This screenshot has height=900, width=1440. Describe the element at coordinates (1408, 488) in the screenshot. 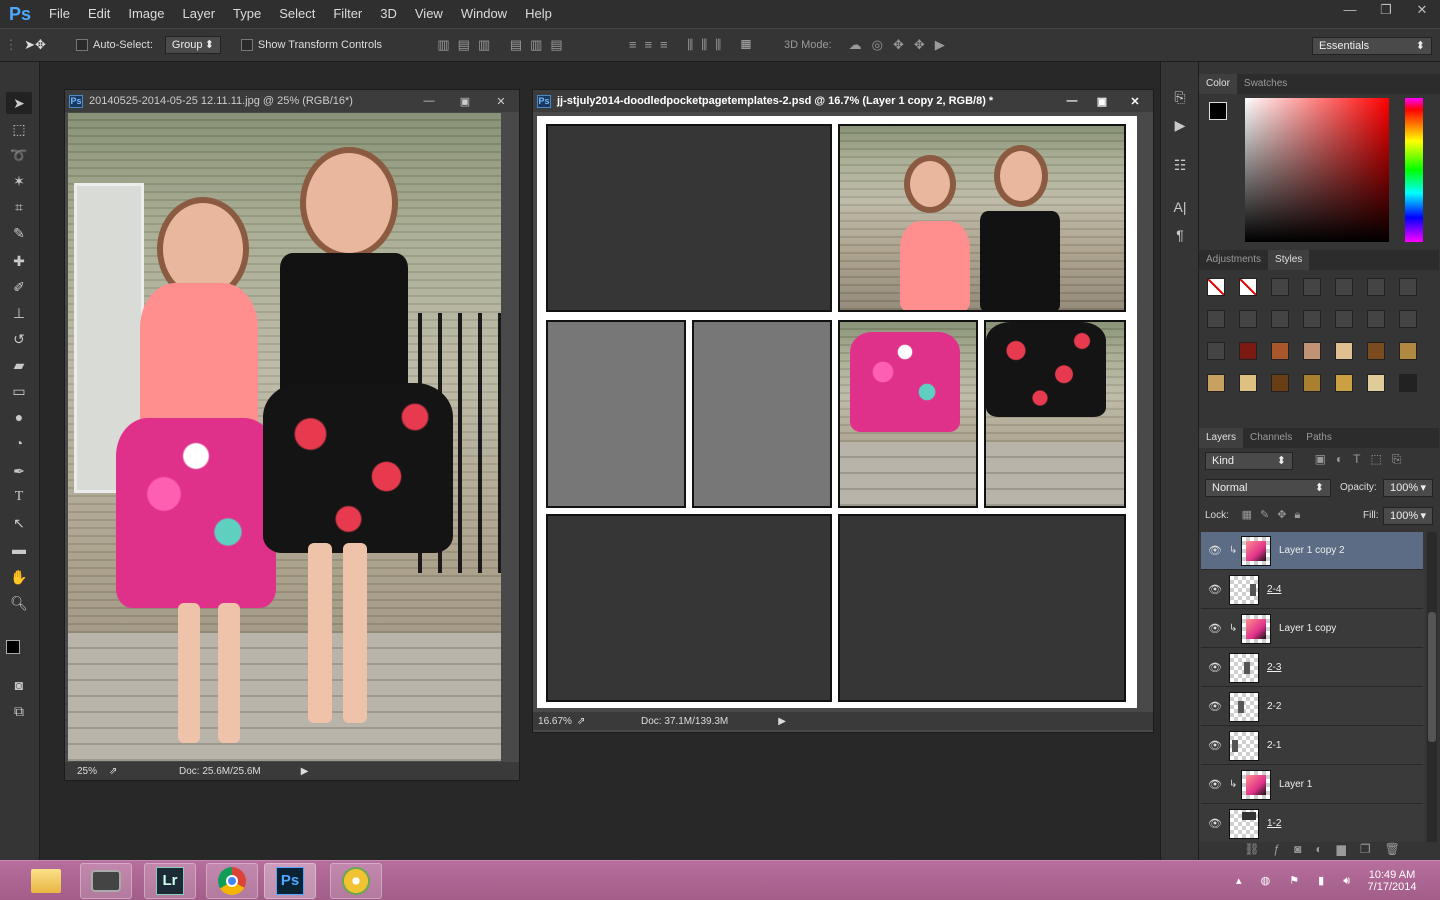

I see `opacity-input: 100% ▾` at that location.